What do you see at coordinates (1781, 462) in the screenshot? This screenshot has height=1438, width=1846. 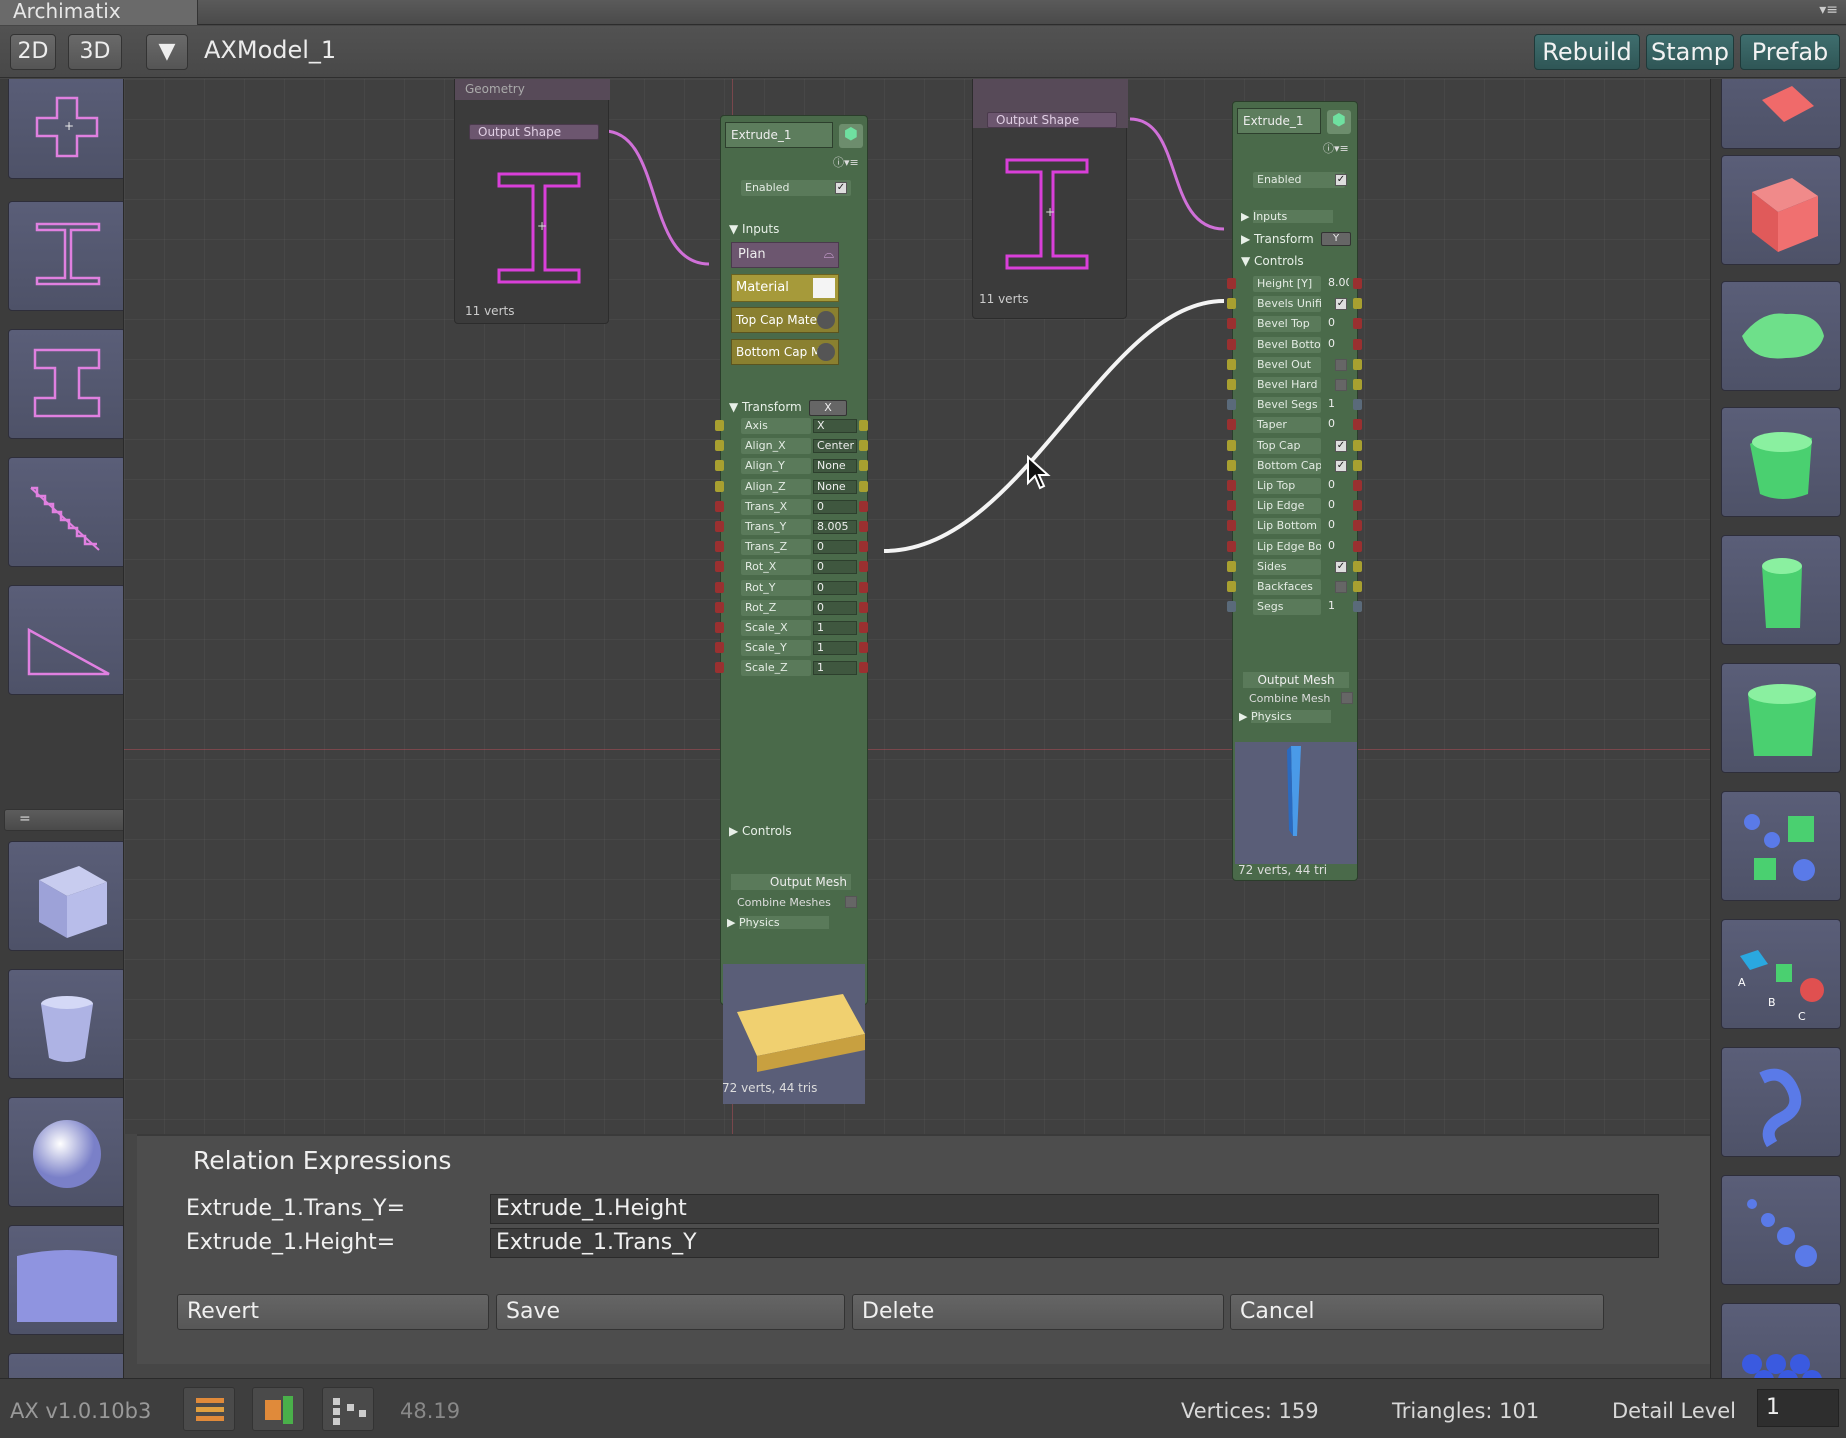 I see `extrude-blob-icon` at bounding box center [1781, 462].